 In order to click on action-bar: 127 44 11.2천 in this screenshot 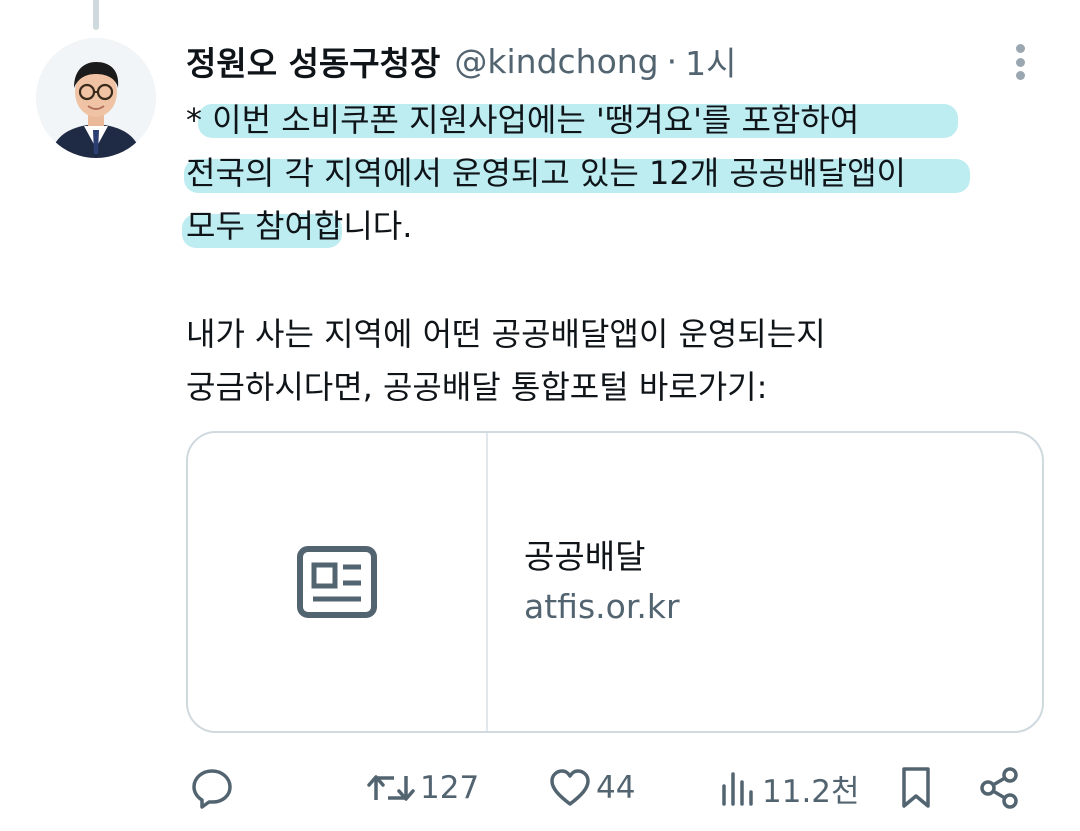, I will do `click(616, 788)`.